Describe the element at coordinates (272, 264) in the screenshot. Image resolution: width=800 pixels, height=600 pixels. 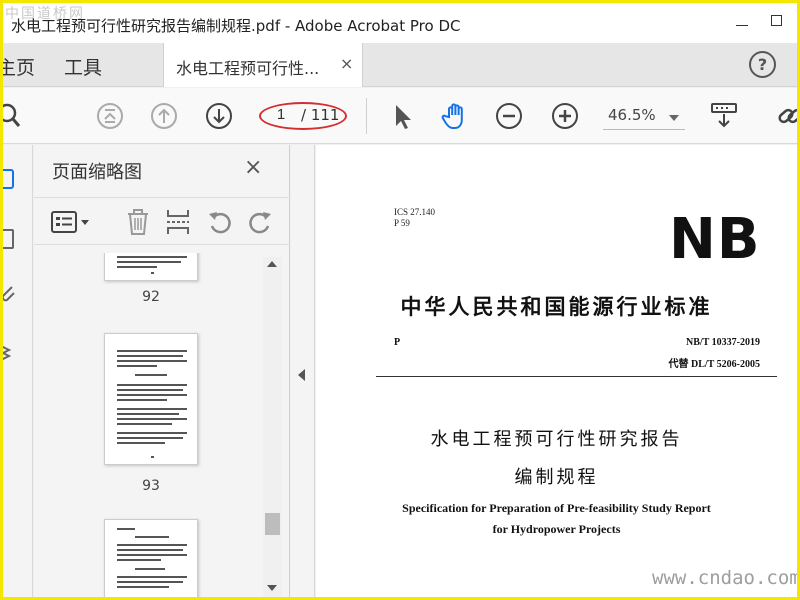
I see `scroll-up-icon` at that location.